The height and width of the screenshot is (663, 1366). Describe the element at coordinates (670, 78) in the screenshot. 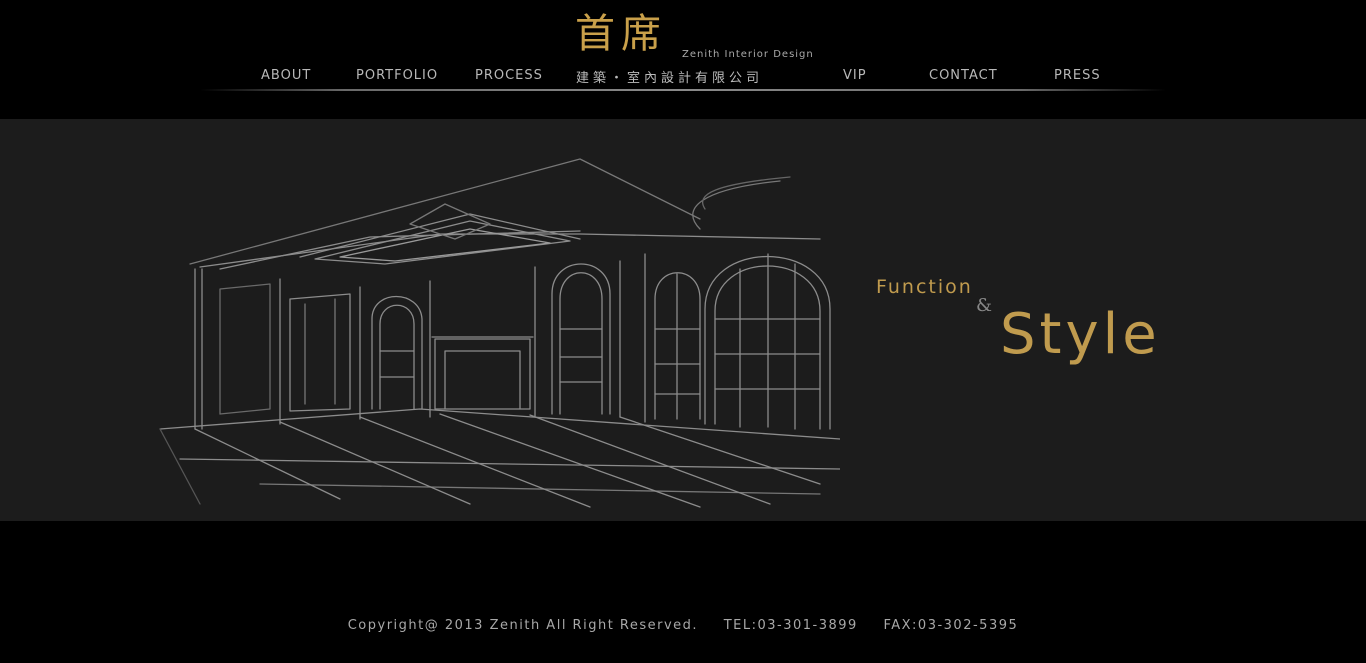

I see `logo-subtitle-cn: 建築・室內設計有限公司` at that location.